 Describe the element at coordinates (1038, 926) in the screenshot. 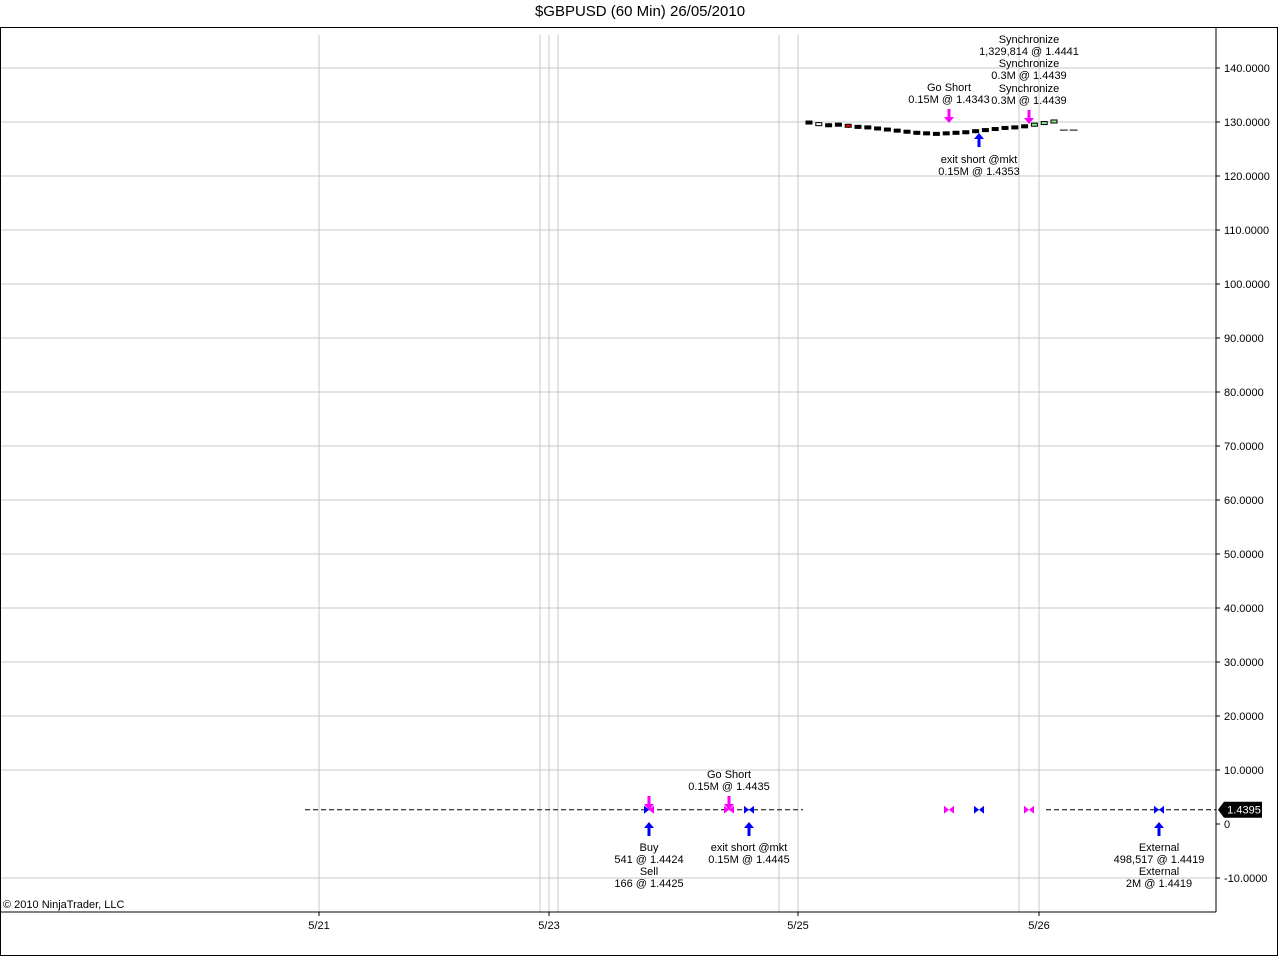

I see `x-tick-label: 5/26` at that location.